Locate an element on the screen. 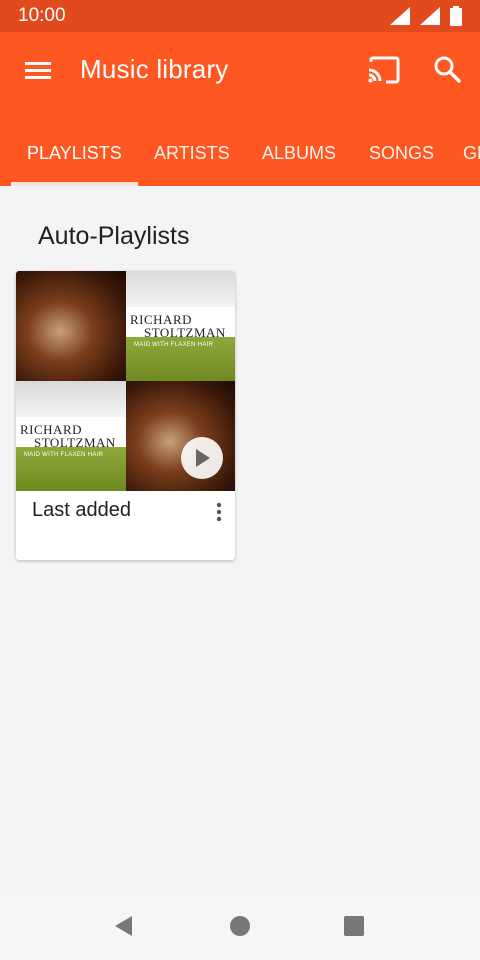  page-title: Music library is located at coordinates (154, 69).